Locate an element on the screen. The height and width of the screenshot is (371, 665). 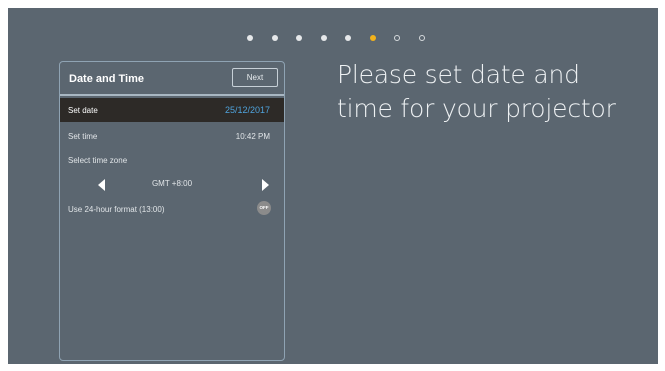
arrow-right-icon is located at coordinates (265, 185).